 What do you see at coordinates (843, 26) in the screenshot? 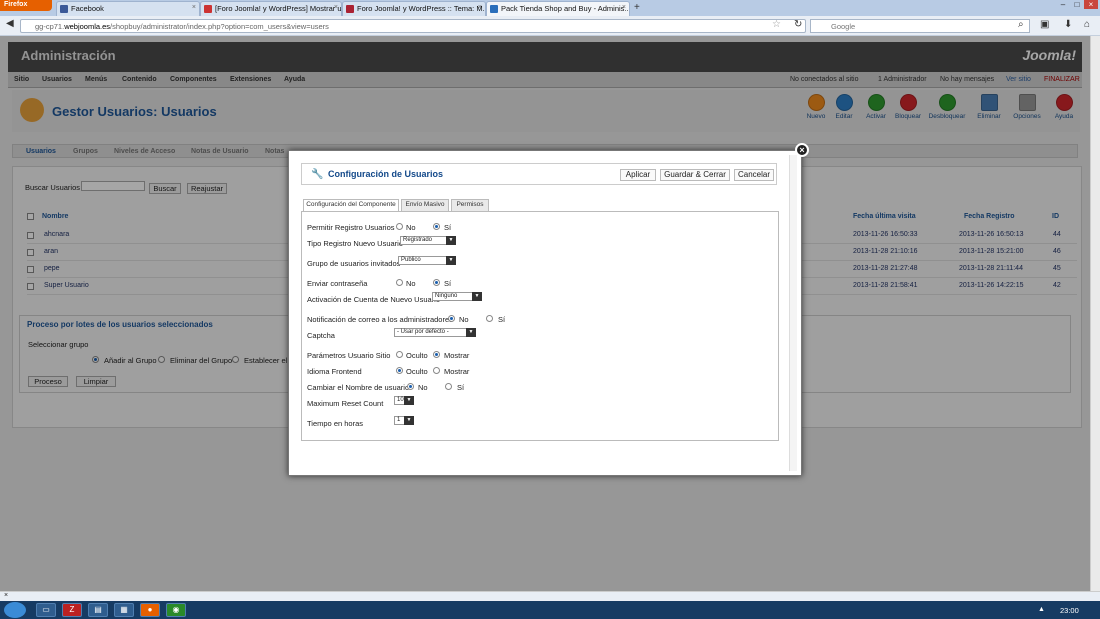
I see `search-engine-label: Google` at bounding box center [843, 26].